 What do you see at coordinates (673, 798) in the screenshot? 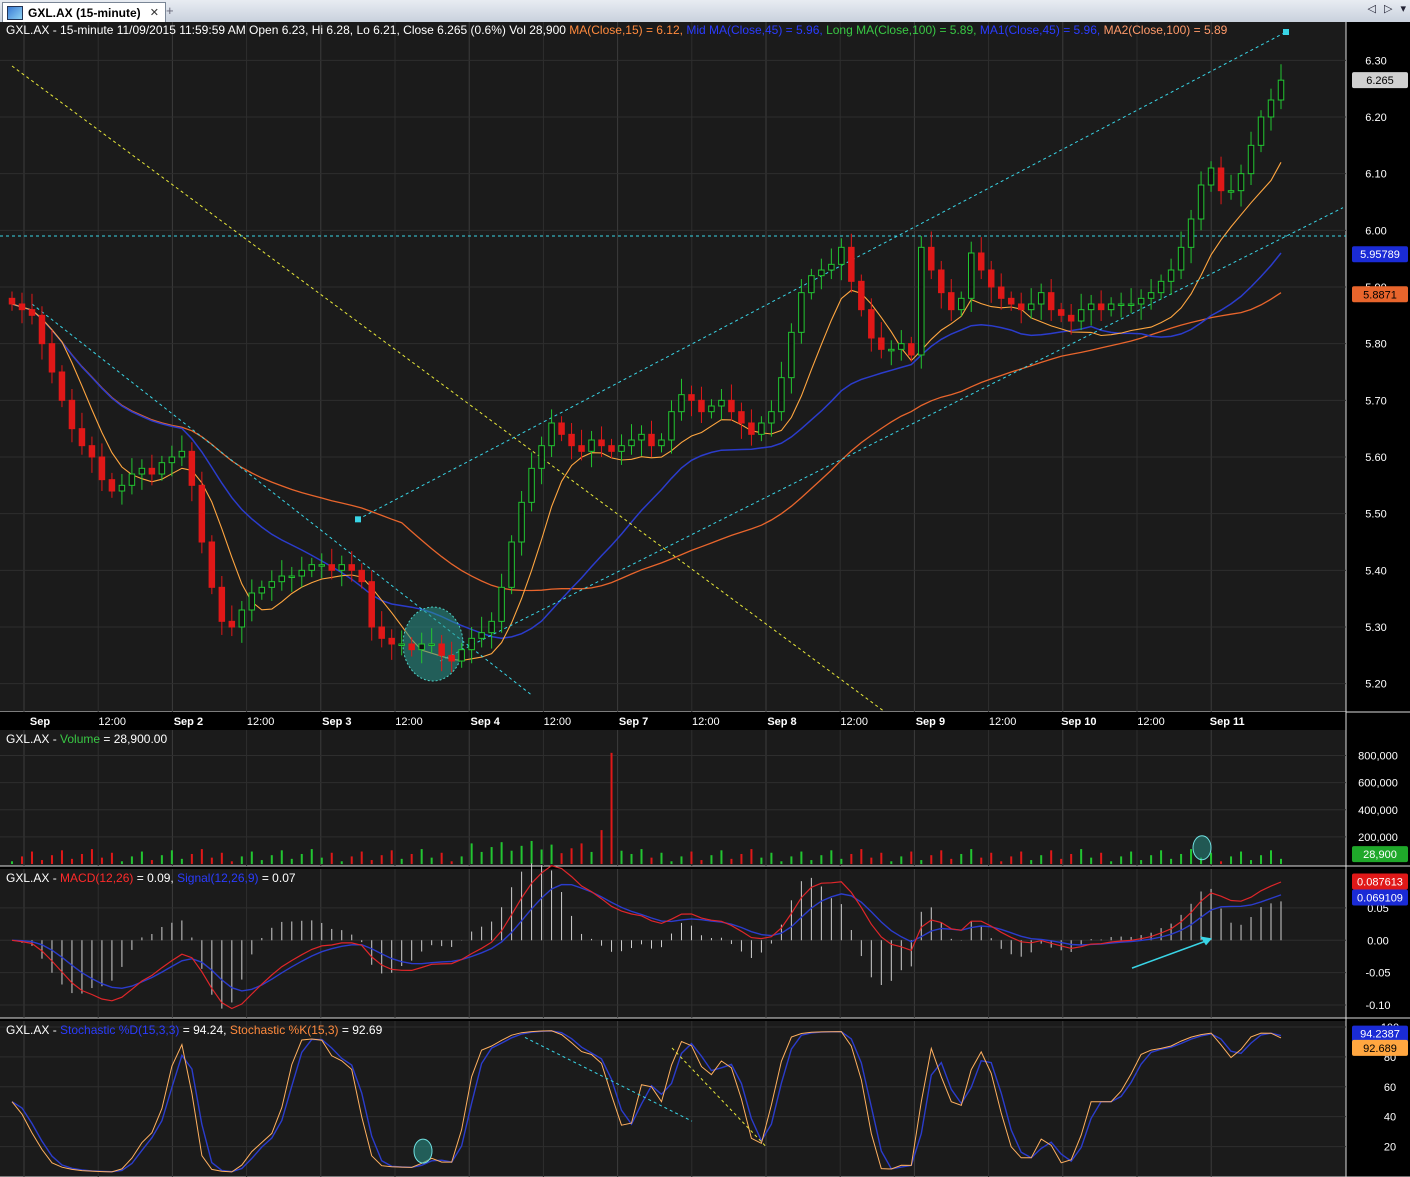
I see `pane-background` at bounding box center [673, 798].